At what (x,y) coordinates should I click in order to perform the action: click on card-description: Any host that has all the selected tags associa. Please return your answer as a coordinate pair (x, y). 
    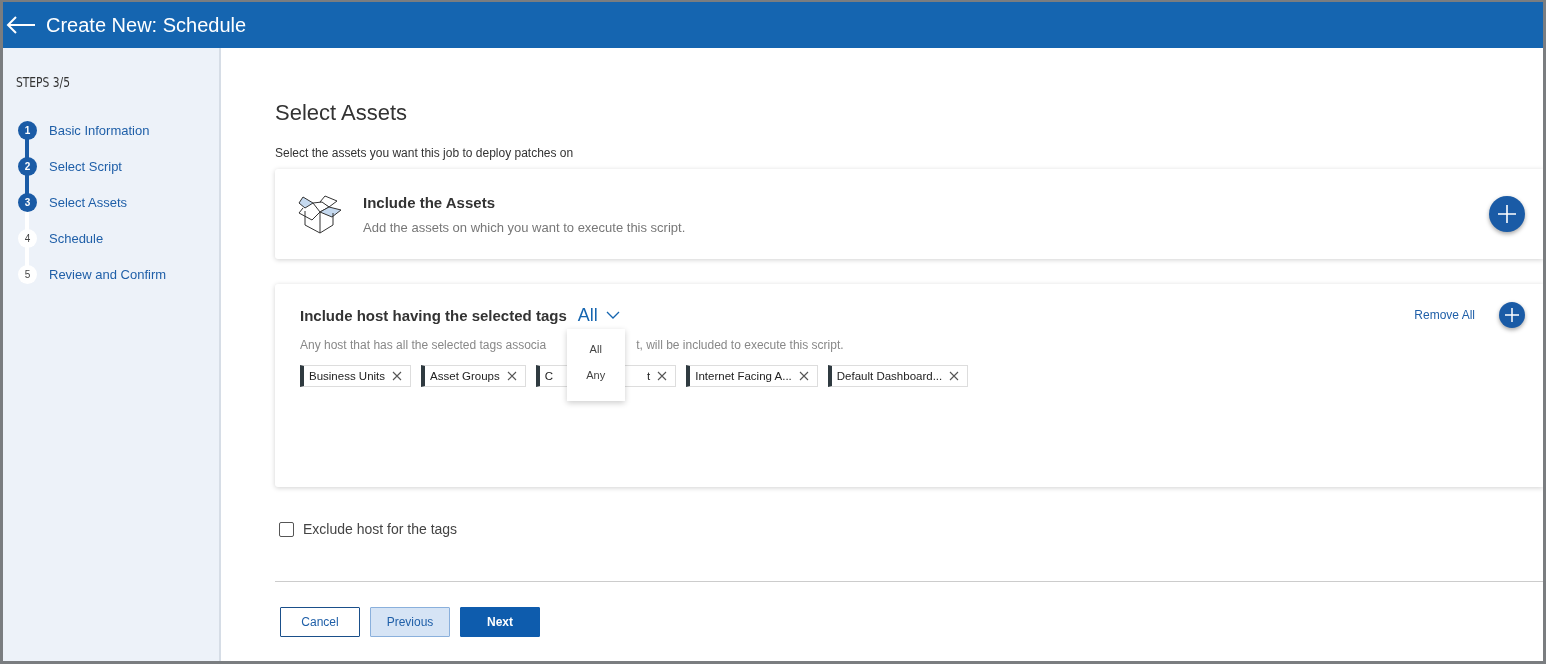
    Looking at the image, I should click on (423, 345).